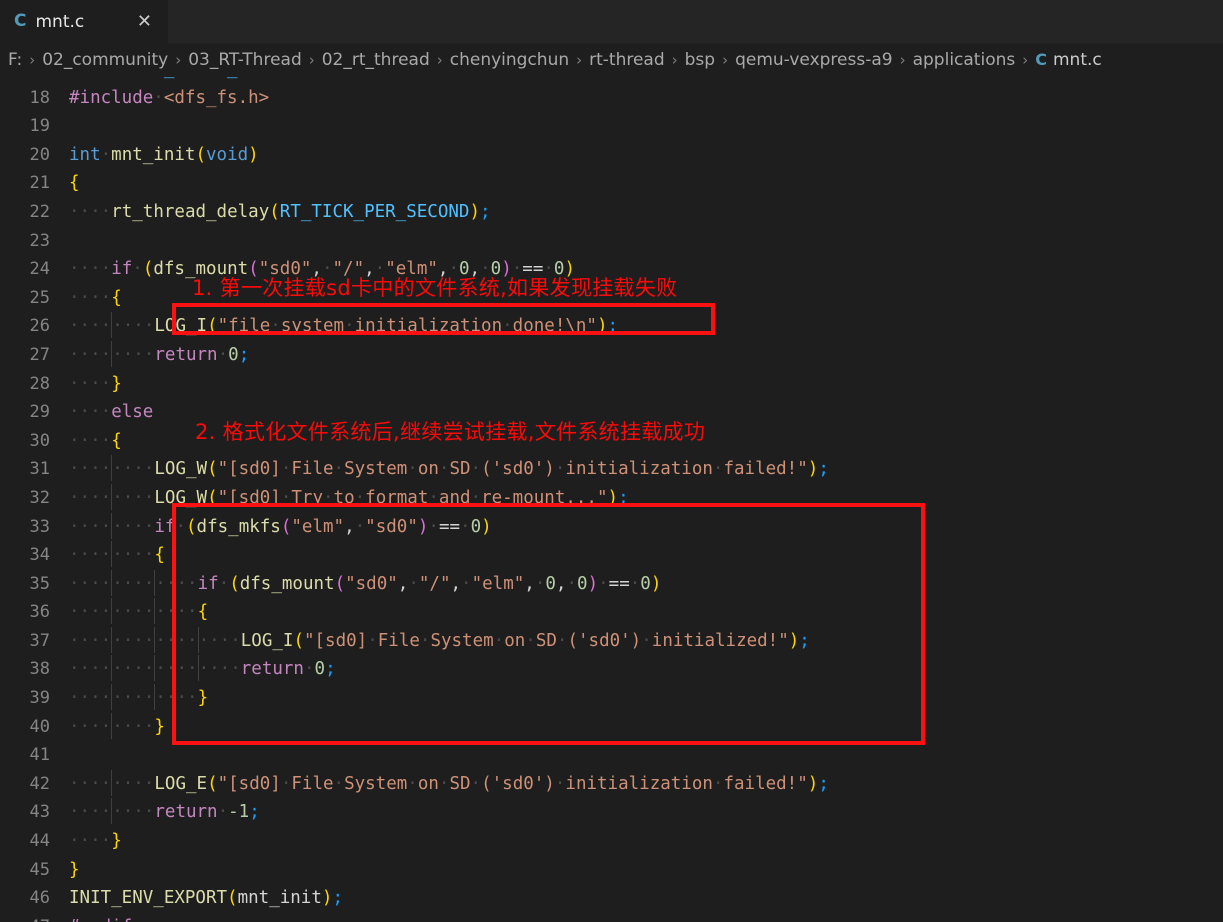 The height and width of the screenshot is (922, 1223). Describe the element at coordinates (39, 126) in the screenshot. I see `line-number: 19` at that location.